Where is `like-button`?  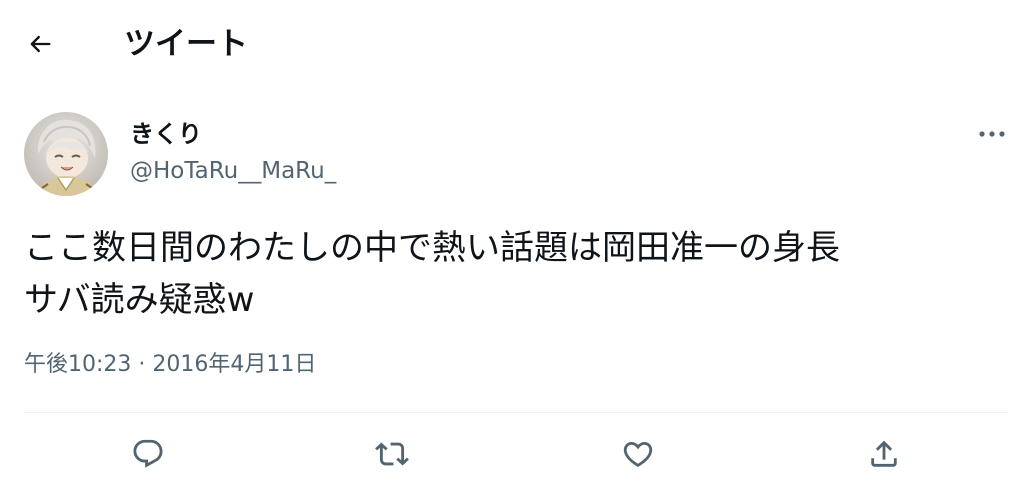
like-button is located at coordinates (638, 454).